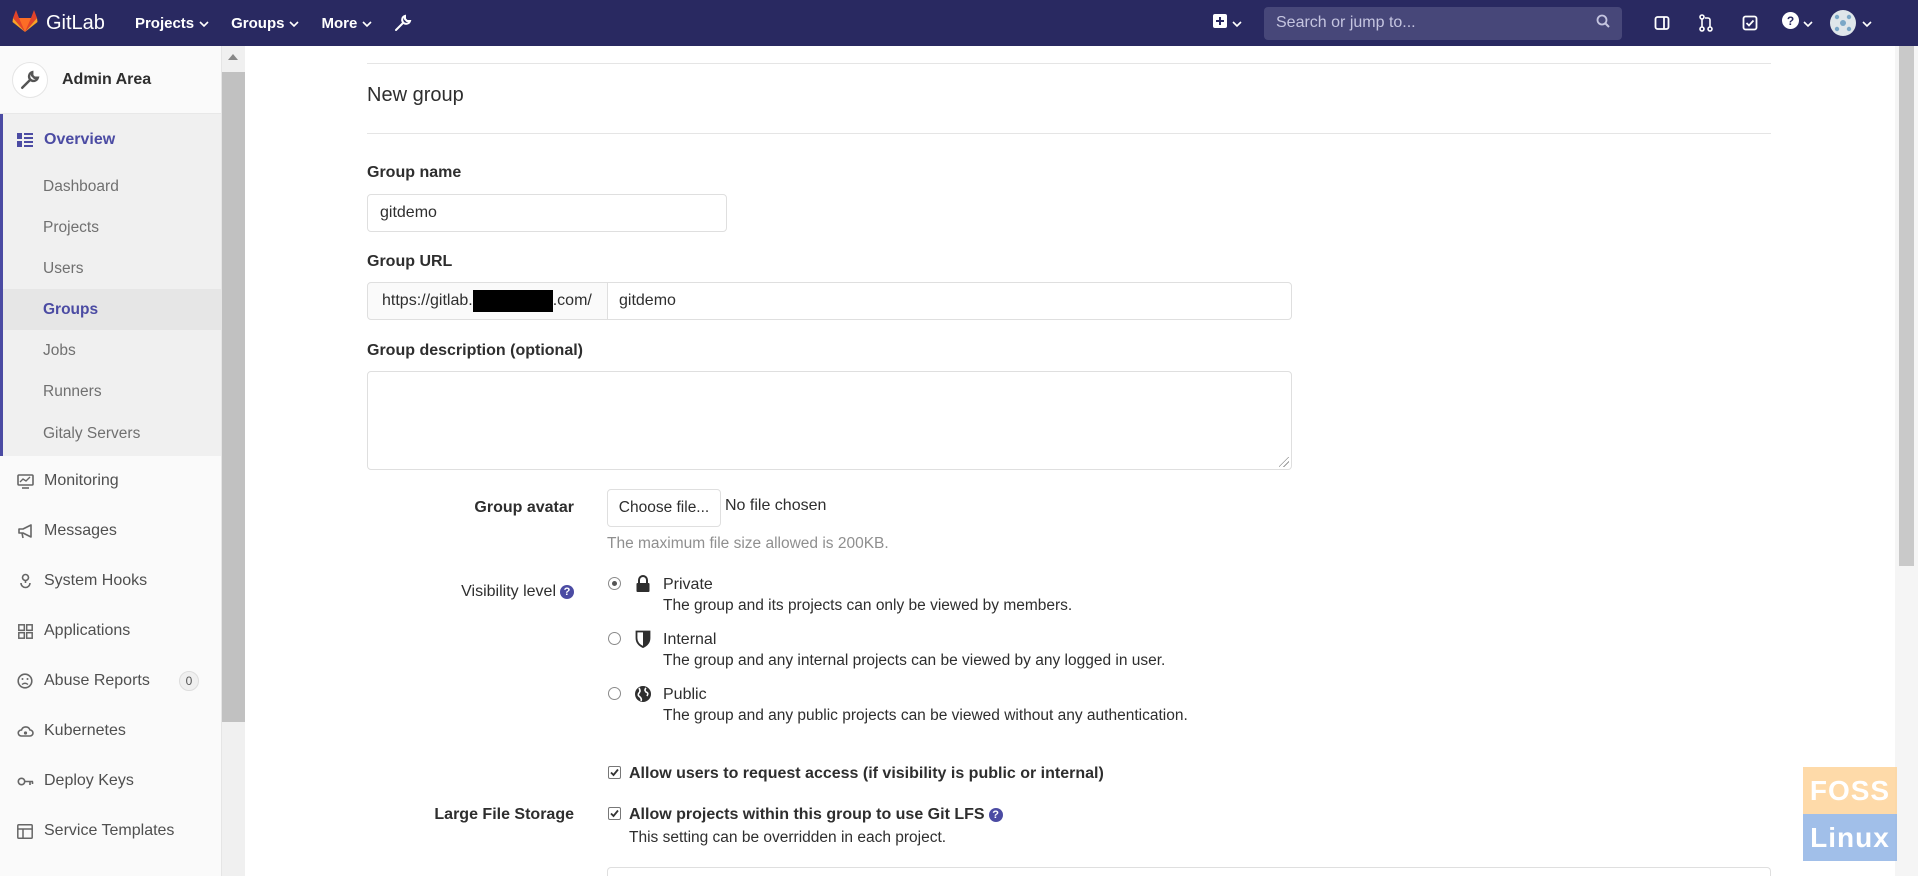  What do you see at coordinates (512, 301) in the screenshot?
I see `redacted-domain` at bounding box center [512, 301].